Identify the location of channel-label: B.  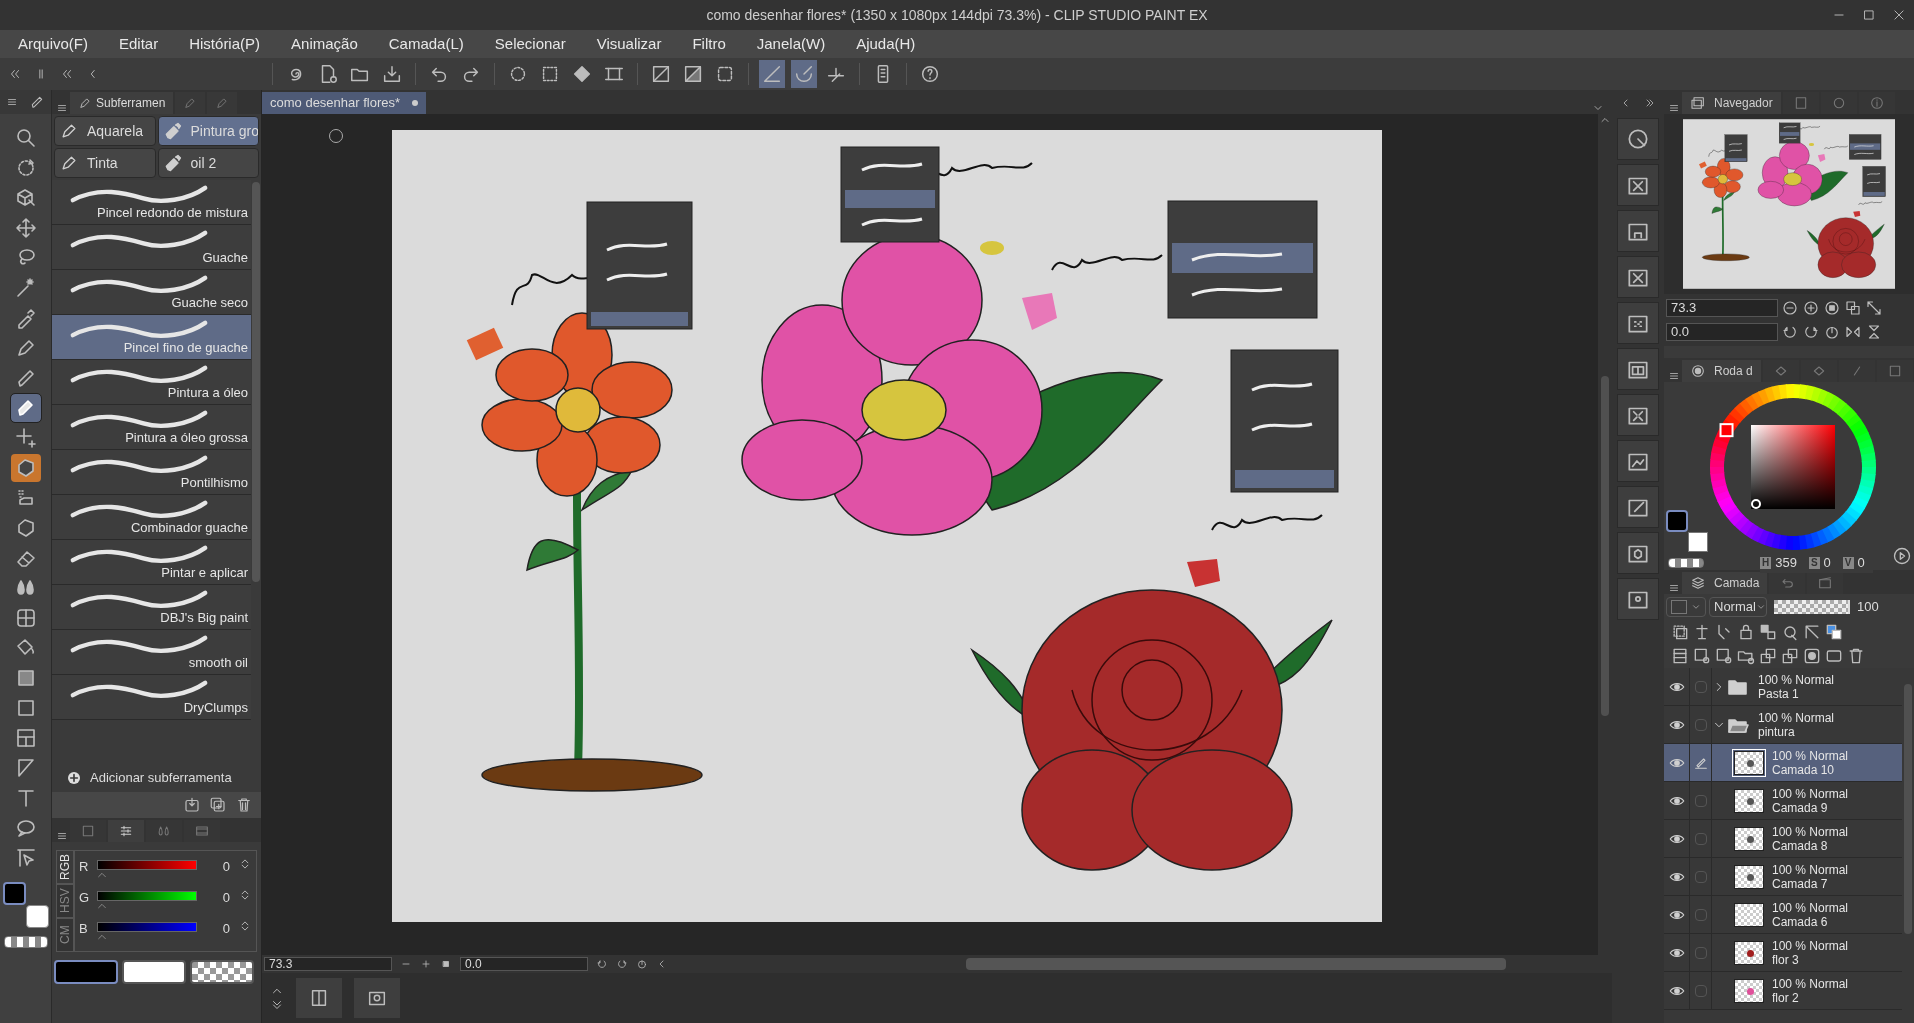
(84, 929).